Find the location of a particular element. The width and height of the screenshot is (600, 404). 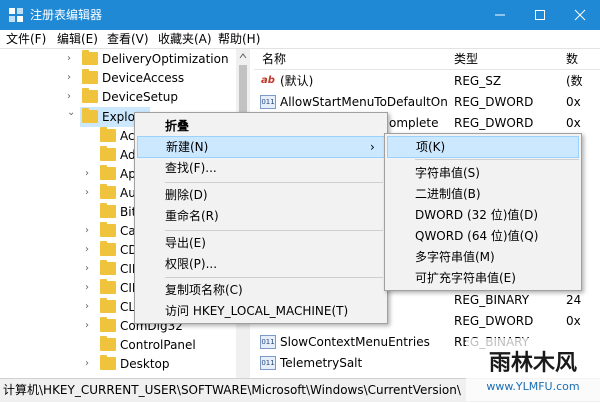

menu-file: 文件(F) is located at coordinates (26, 39).